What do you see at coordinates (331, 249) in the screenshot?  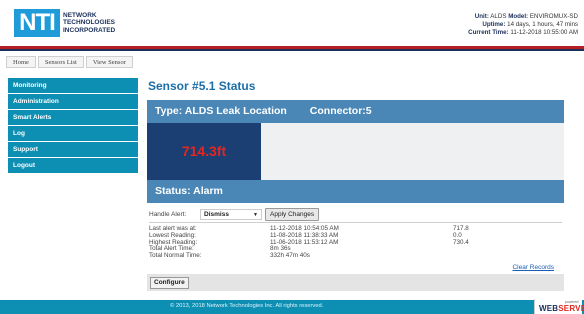 I see `readings-row: Total Alert Time: 8m 36s` at bounding box center [331, 249].